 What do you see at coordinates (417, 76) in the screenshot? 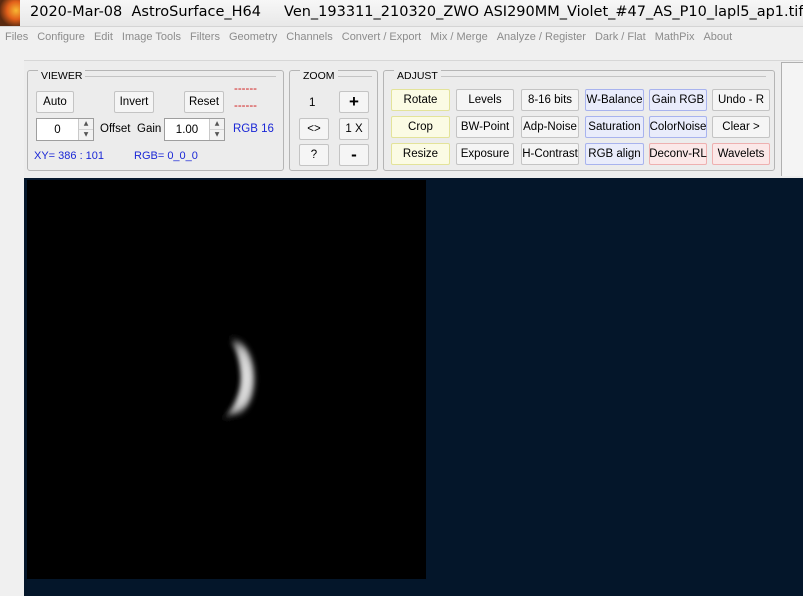
I see `adjust-title: ADJUST` at bounding box center [417, 76].